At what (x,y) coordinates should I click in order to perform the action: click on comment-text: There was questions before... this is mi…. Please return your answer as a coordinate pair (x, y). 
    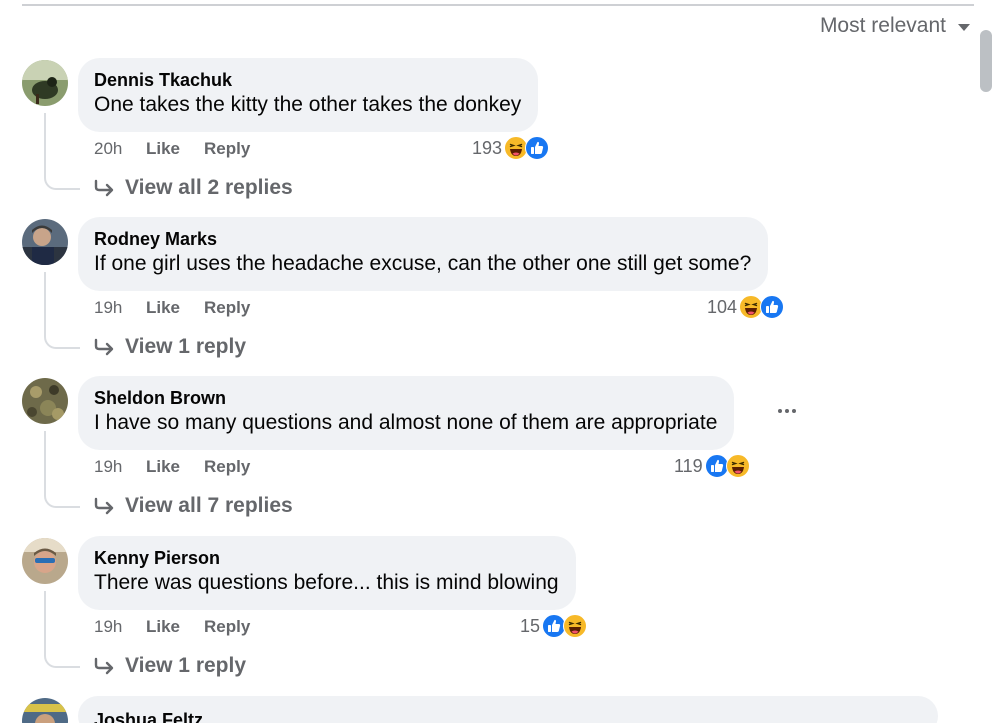
    Looking at the image, I should click on (326, 582).